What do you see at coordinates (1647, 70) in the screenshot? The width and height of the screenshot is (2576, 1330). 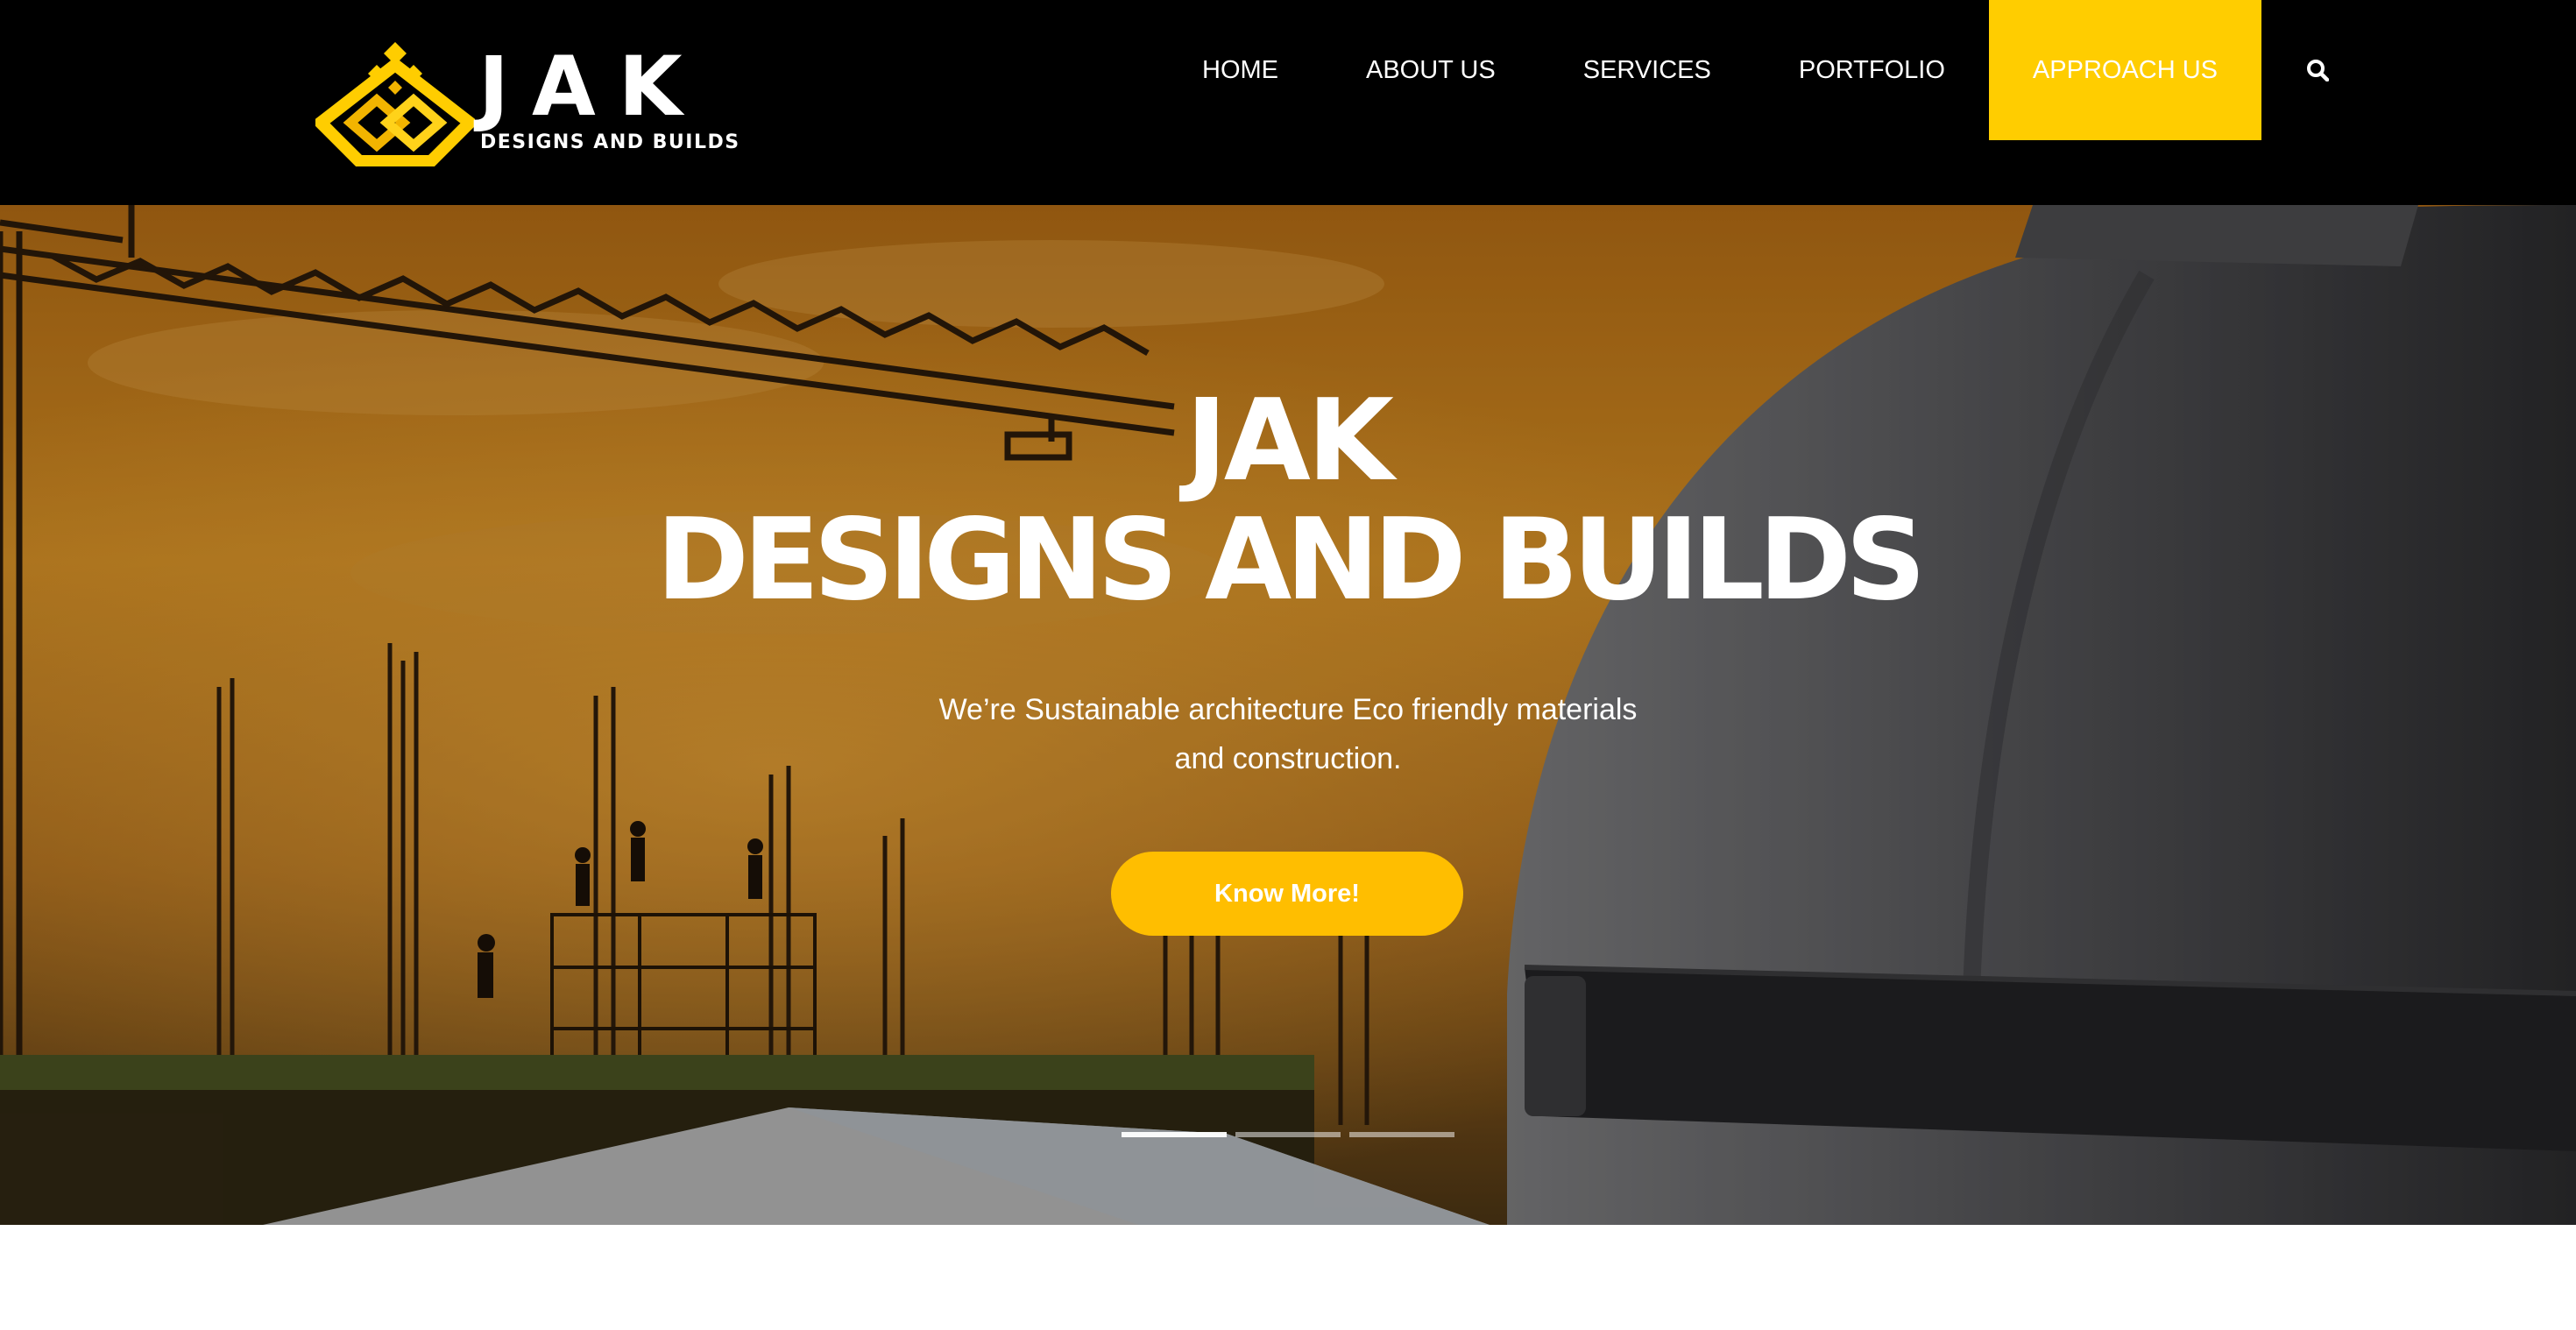 I see `nav-services: SERVICES` at bounding box center [1647, 70].